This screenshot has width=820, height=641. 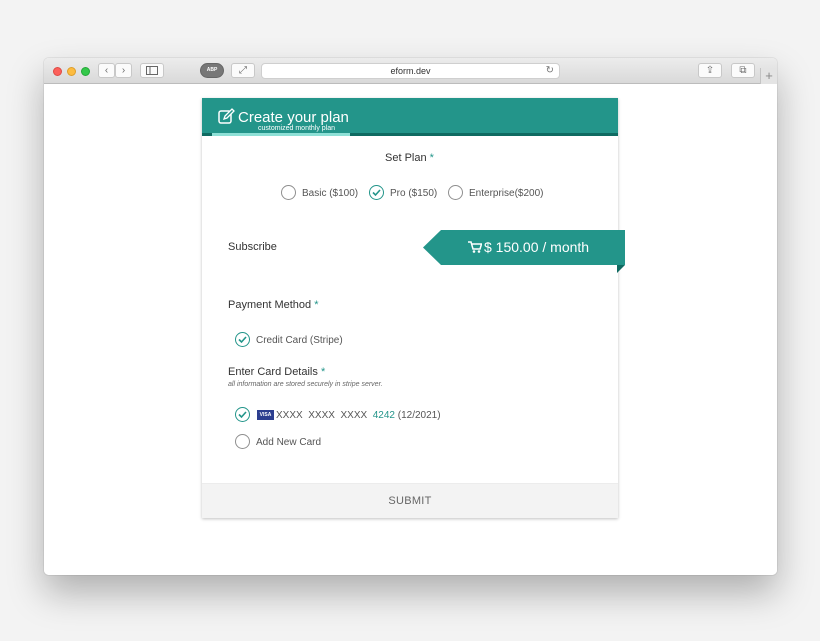 What do you see at coordinates (57, 71) in the screenshot?
I see `close-window-button` at bounding box center [57, 71].